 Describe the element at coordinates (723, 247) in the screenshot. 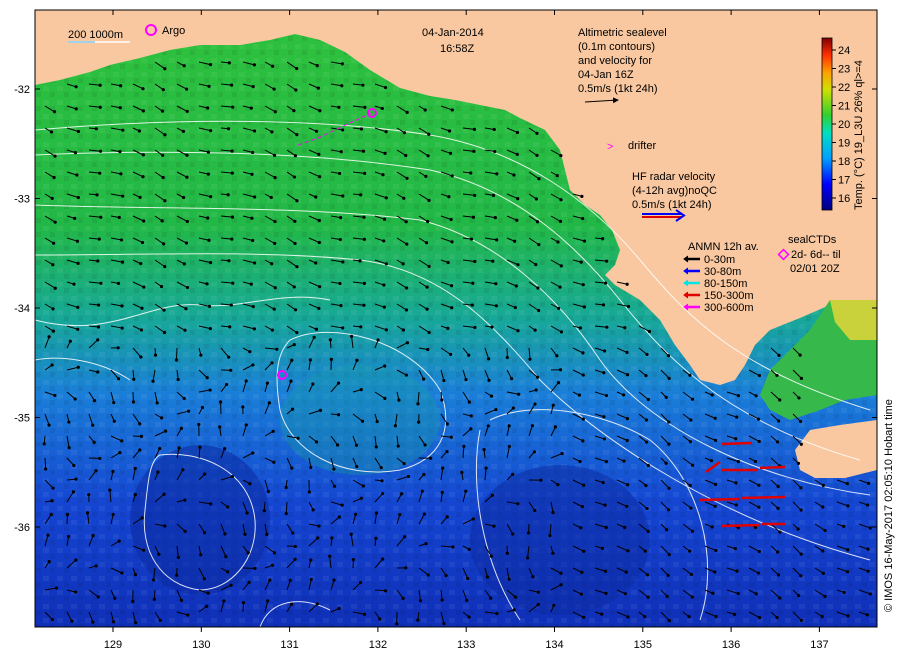

I see `anmn-legend-title: ANMN 12h av.` at that location.